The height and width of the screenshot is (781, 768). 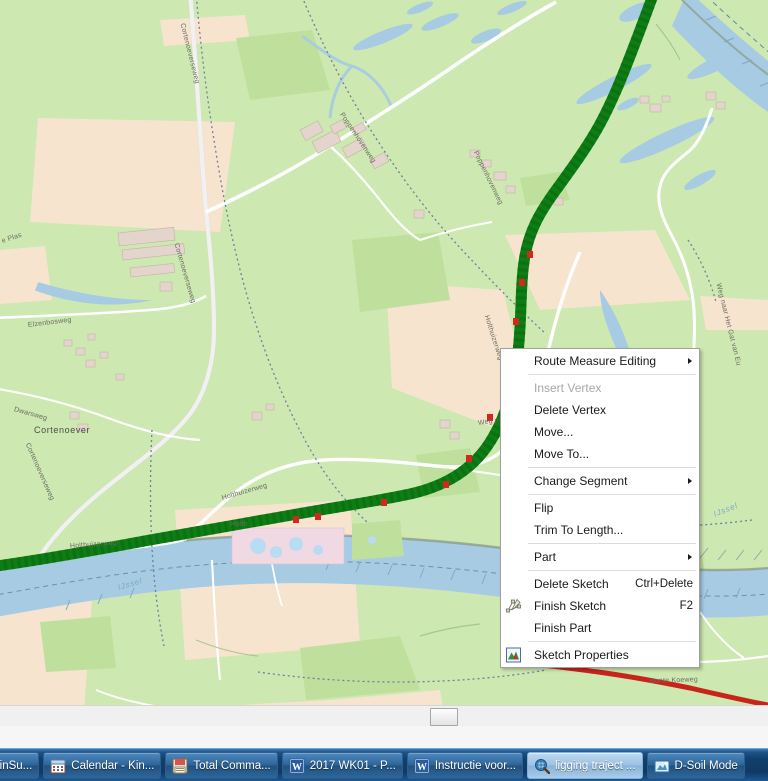 I want to click on taskbar-button-label: D-Soil Mode, so click(x=706, y=765).